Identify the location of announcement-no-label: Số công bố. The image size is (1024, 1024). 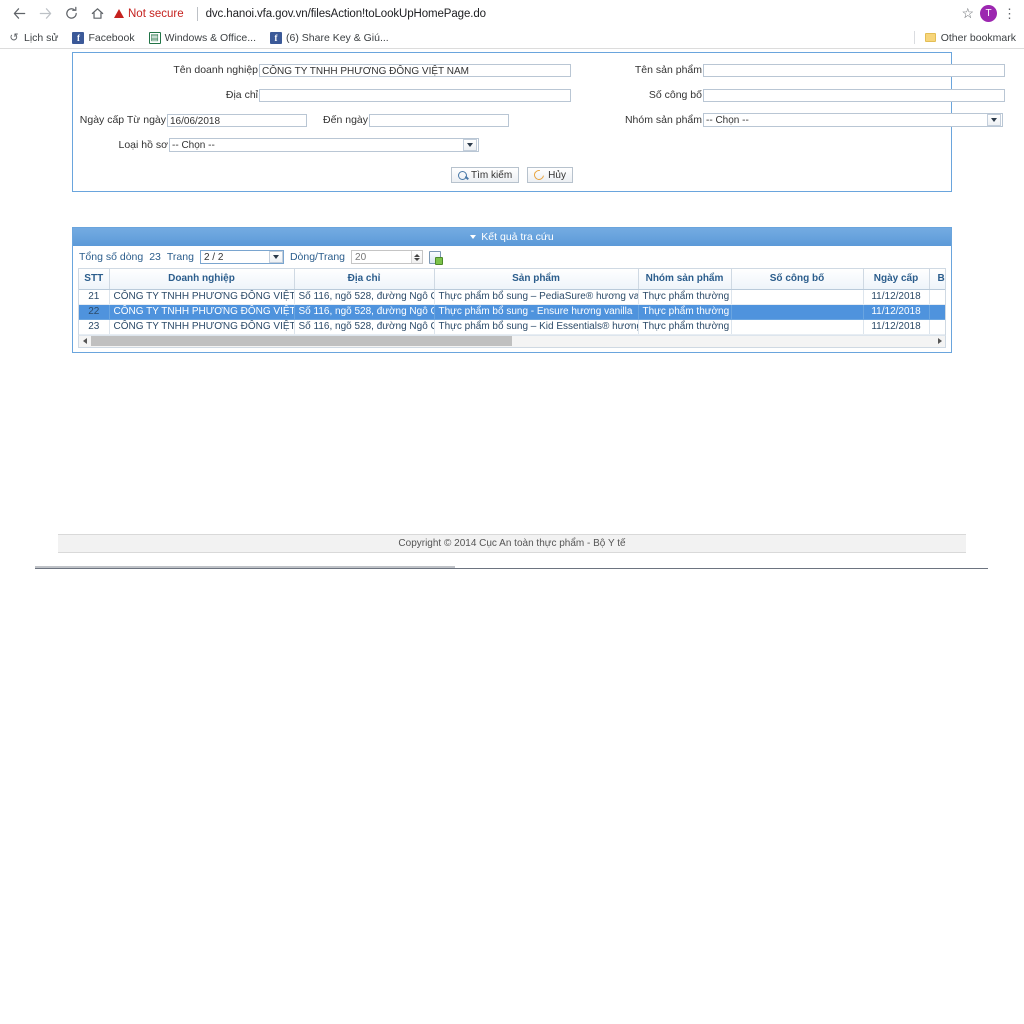
(675, 95).